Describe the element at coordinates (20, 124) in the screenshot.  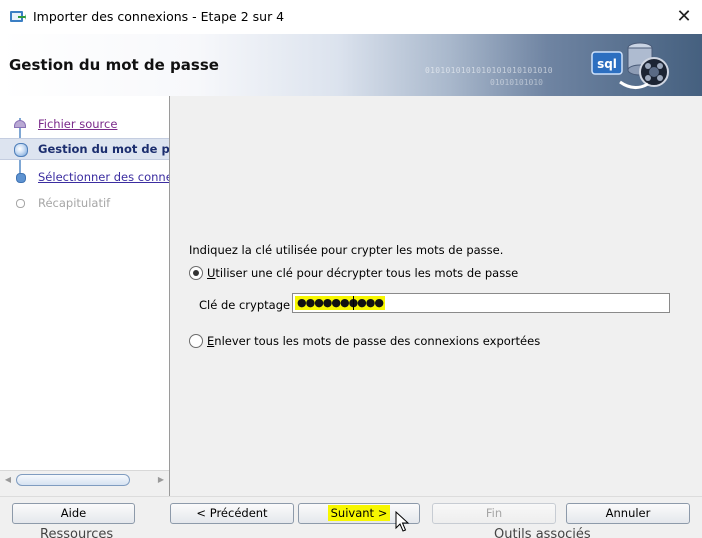
I see `step-visited-icon` at that location.